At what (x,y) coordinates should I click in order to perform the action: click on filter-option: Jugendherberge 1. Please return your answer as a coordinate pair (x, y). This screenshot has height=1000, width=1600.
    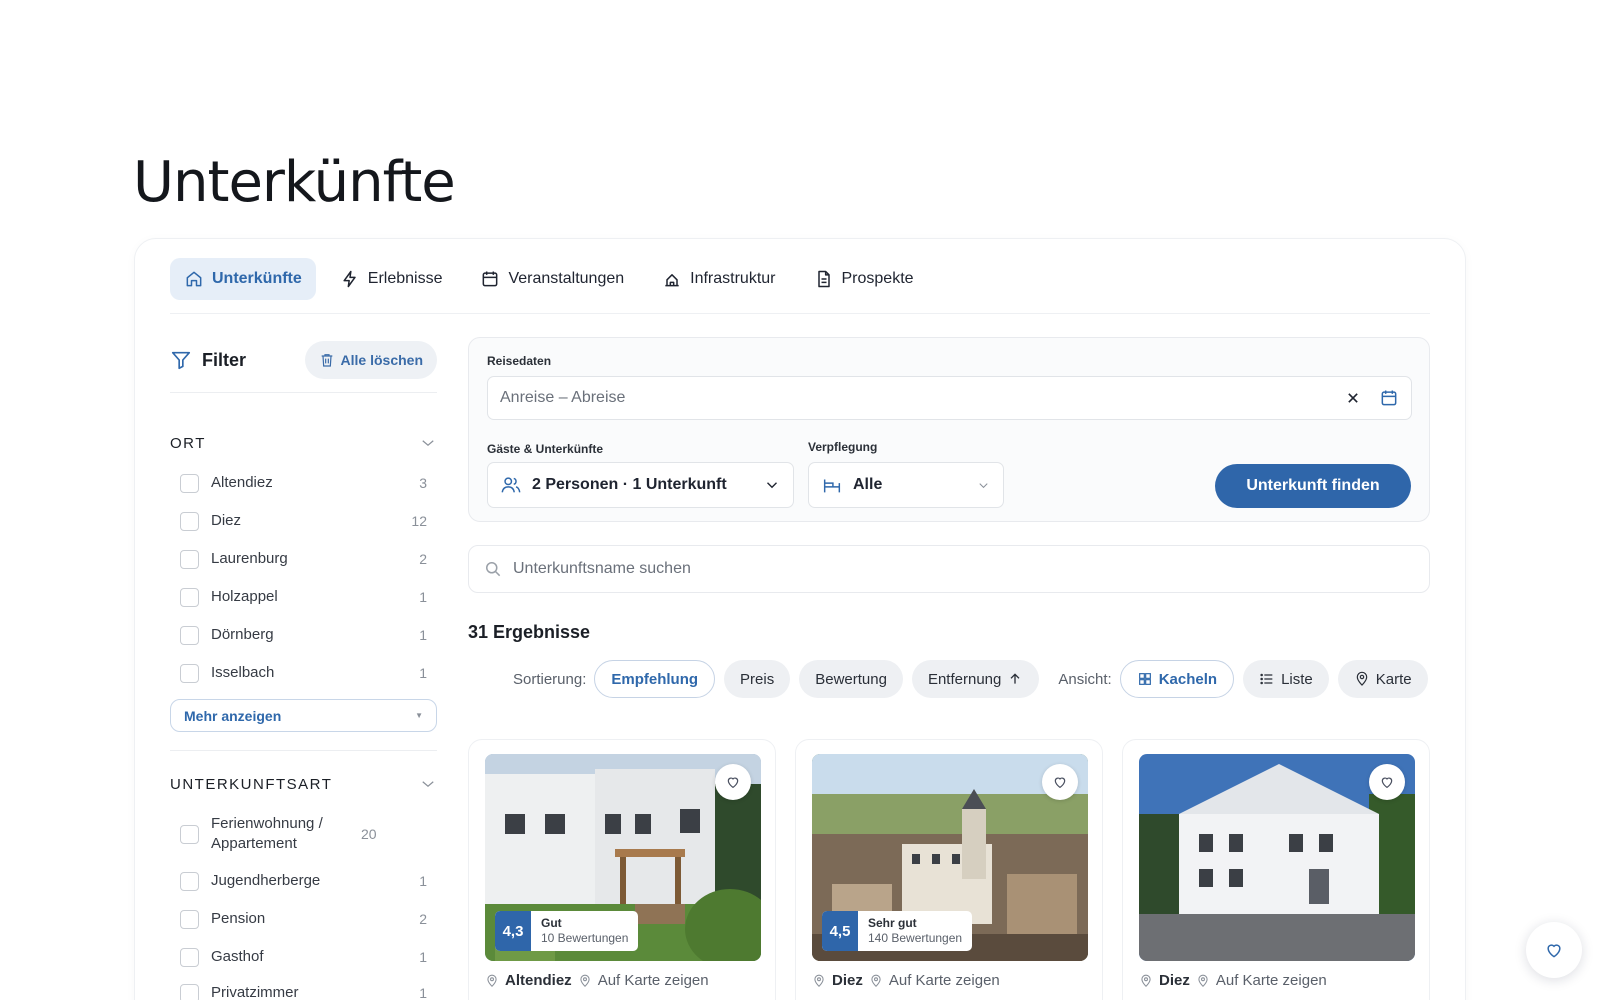
    Looking at the image, I should click on (303, 881).